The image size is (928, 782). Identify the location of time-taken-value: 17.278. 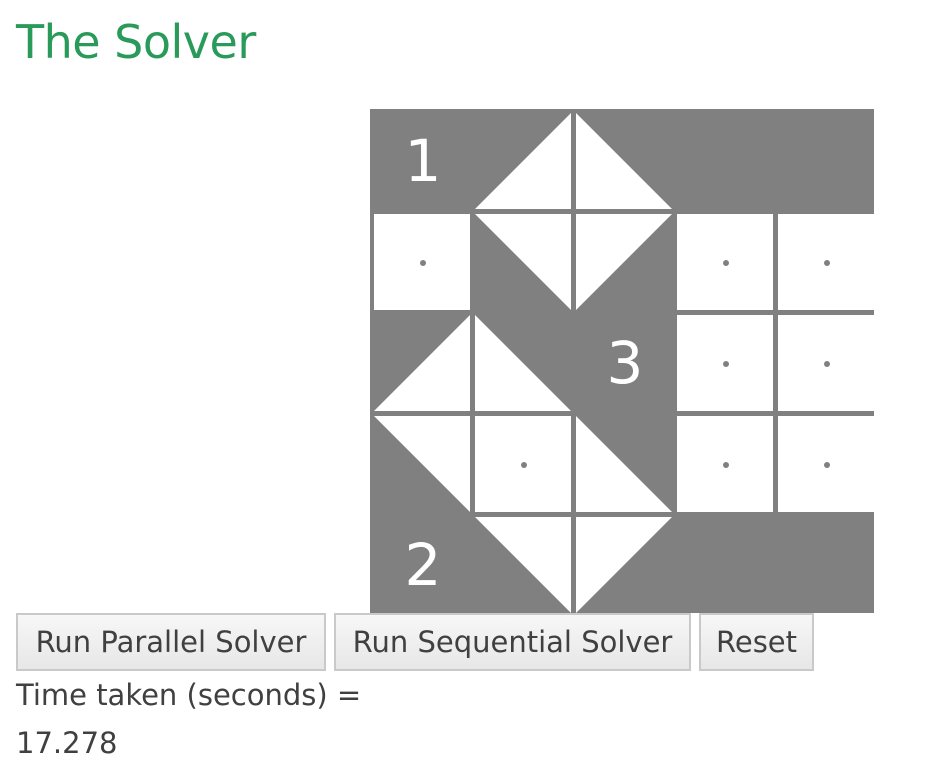
(67, 743).